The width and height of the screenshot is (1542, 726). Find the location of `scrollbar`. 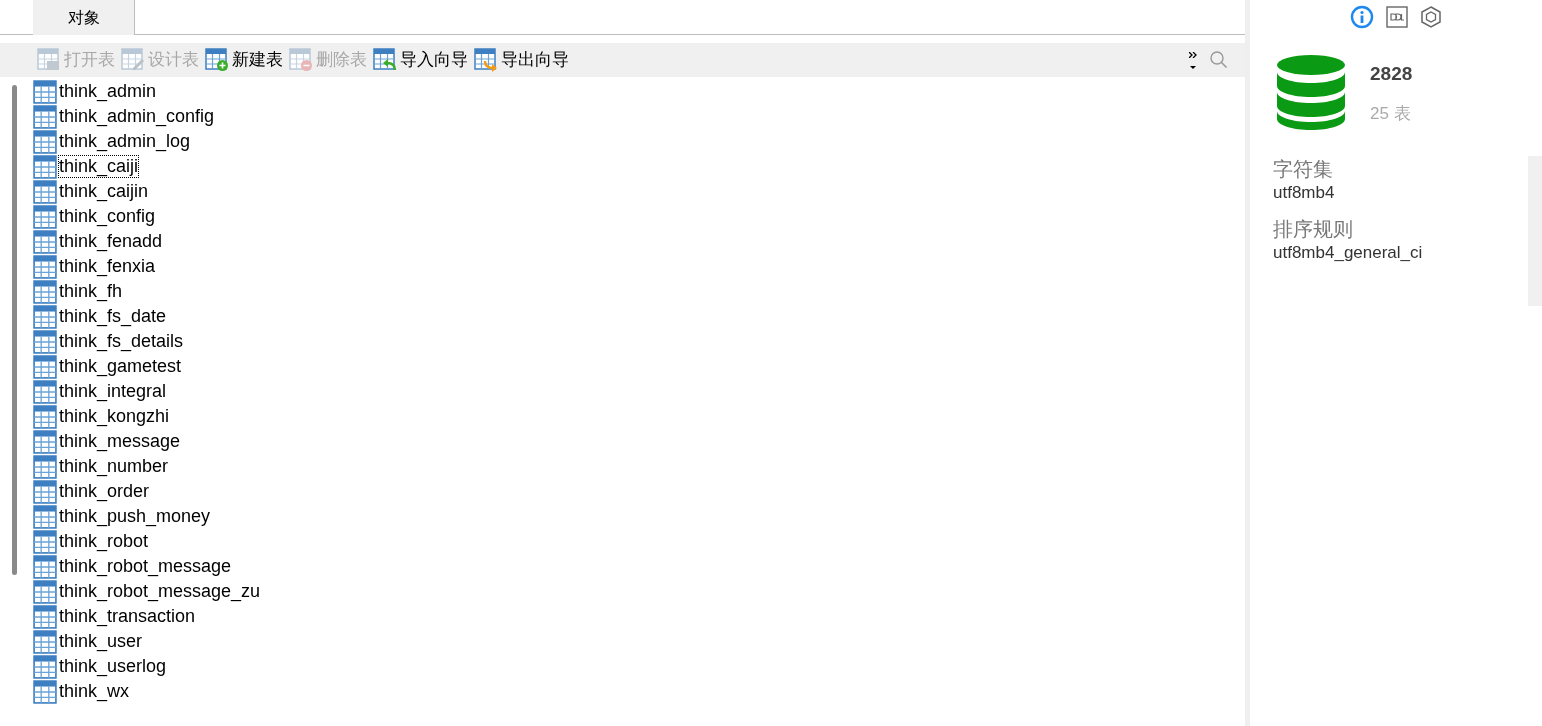

scrollbar is located at coordinates (14, 330).